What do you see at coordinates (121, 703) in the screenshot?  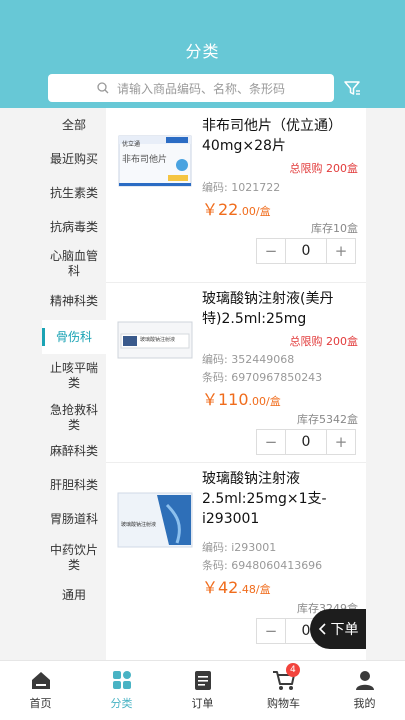 I see `tab-label: 分类` at bounding box center [121, 703].